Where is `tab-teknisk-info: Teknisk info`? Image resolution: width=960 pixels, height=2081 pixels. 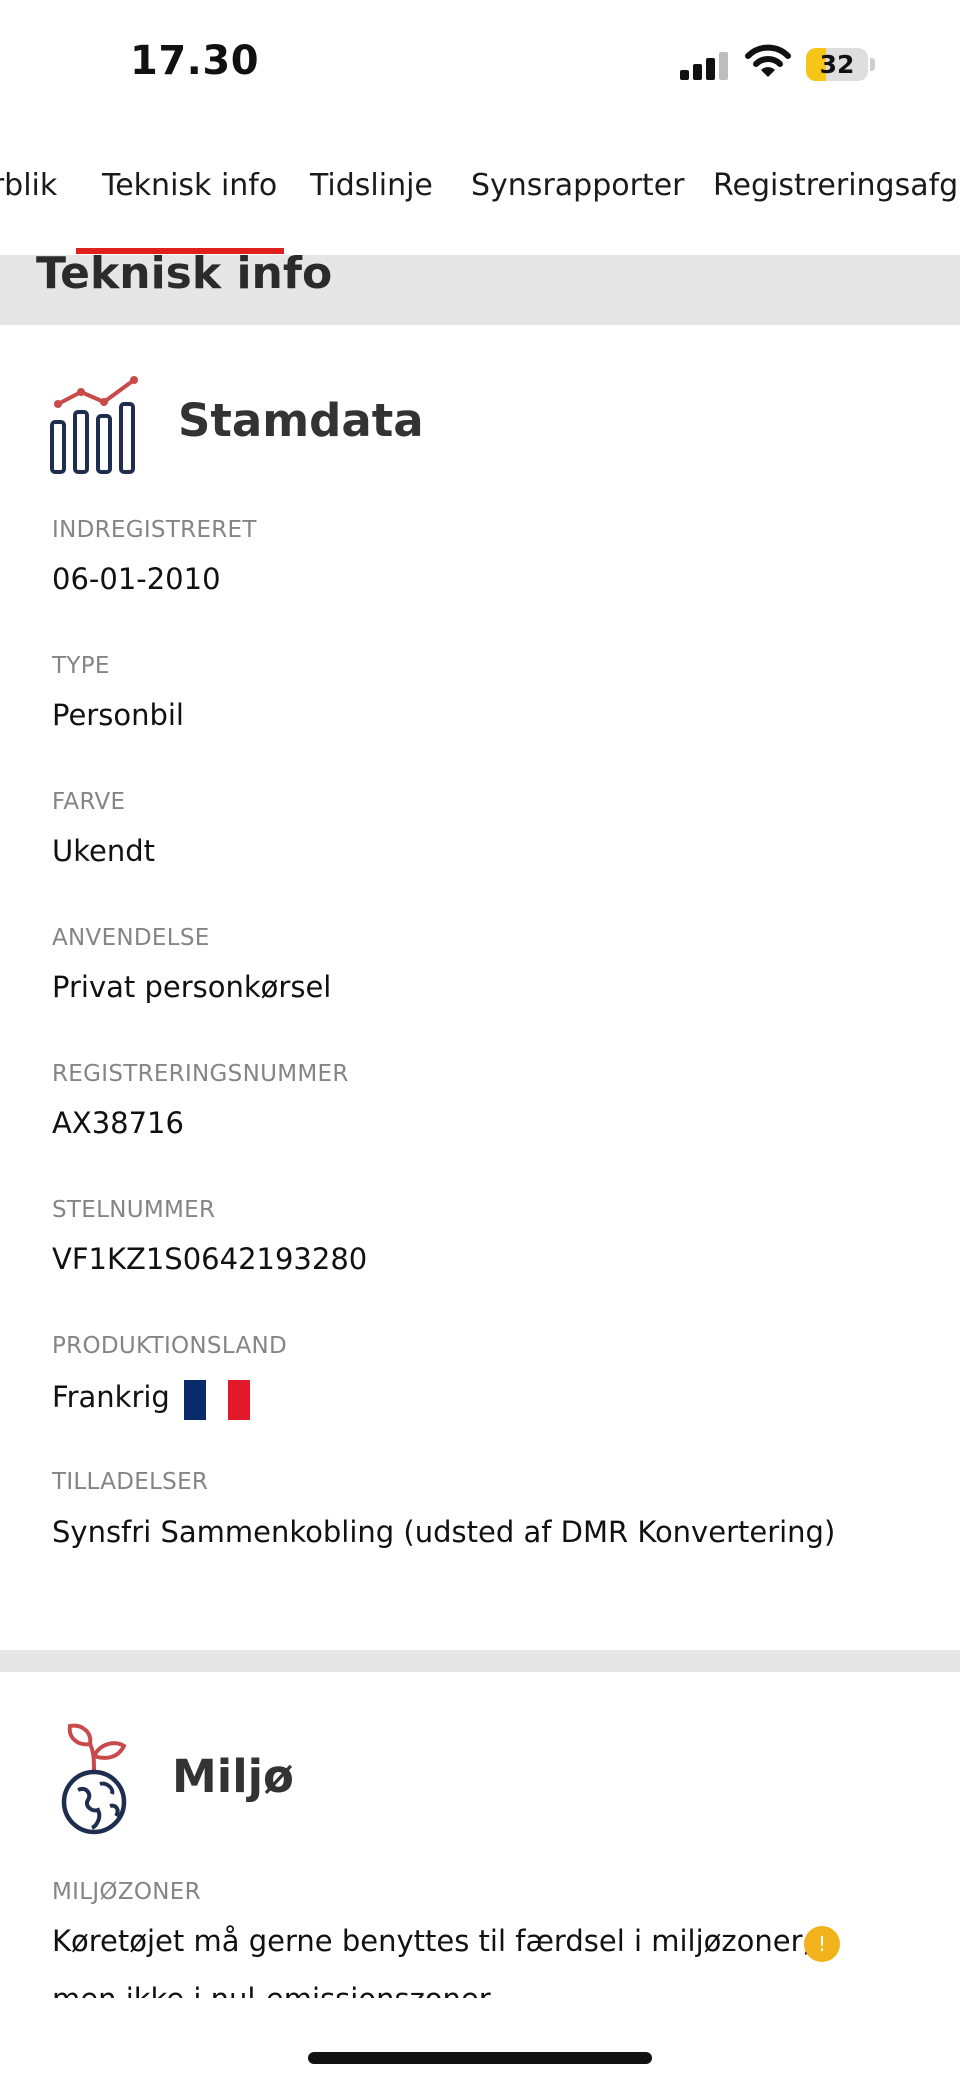
tab-teknisk-info: Teknisk info is located at coordinates (189, 185).